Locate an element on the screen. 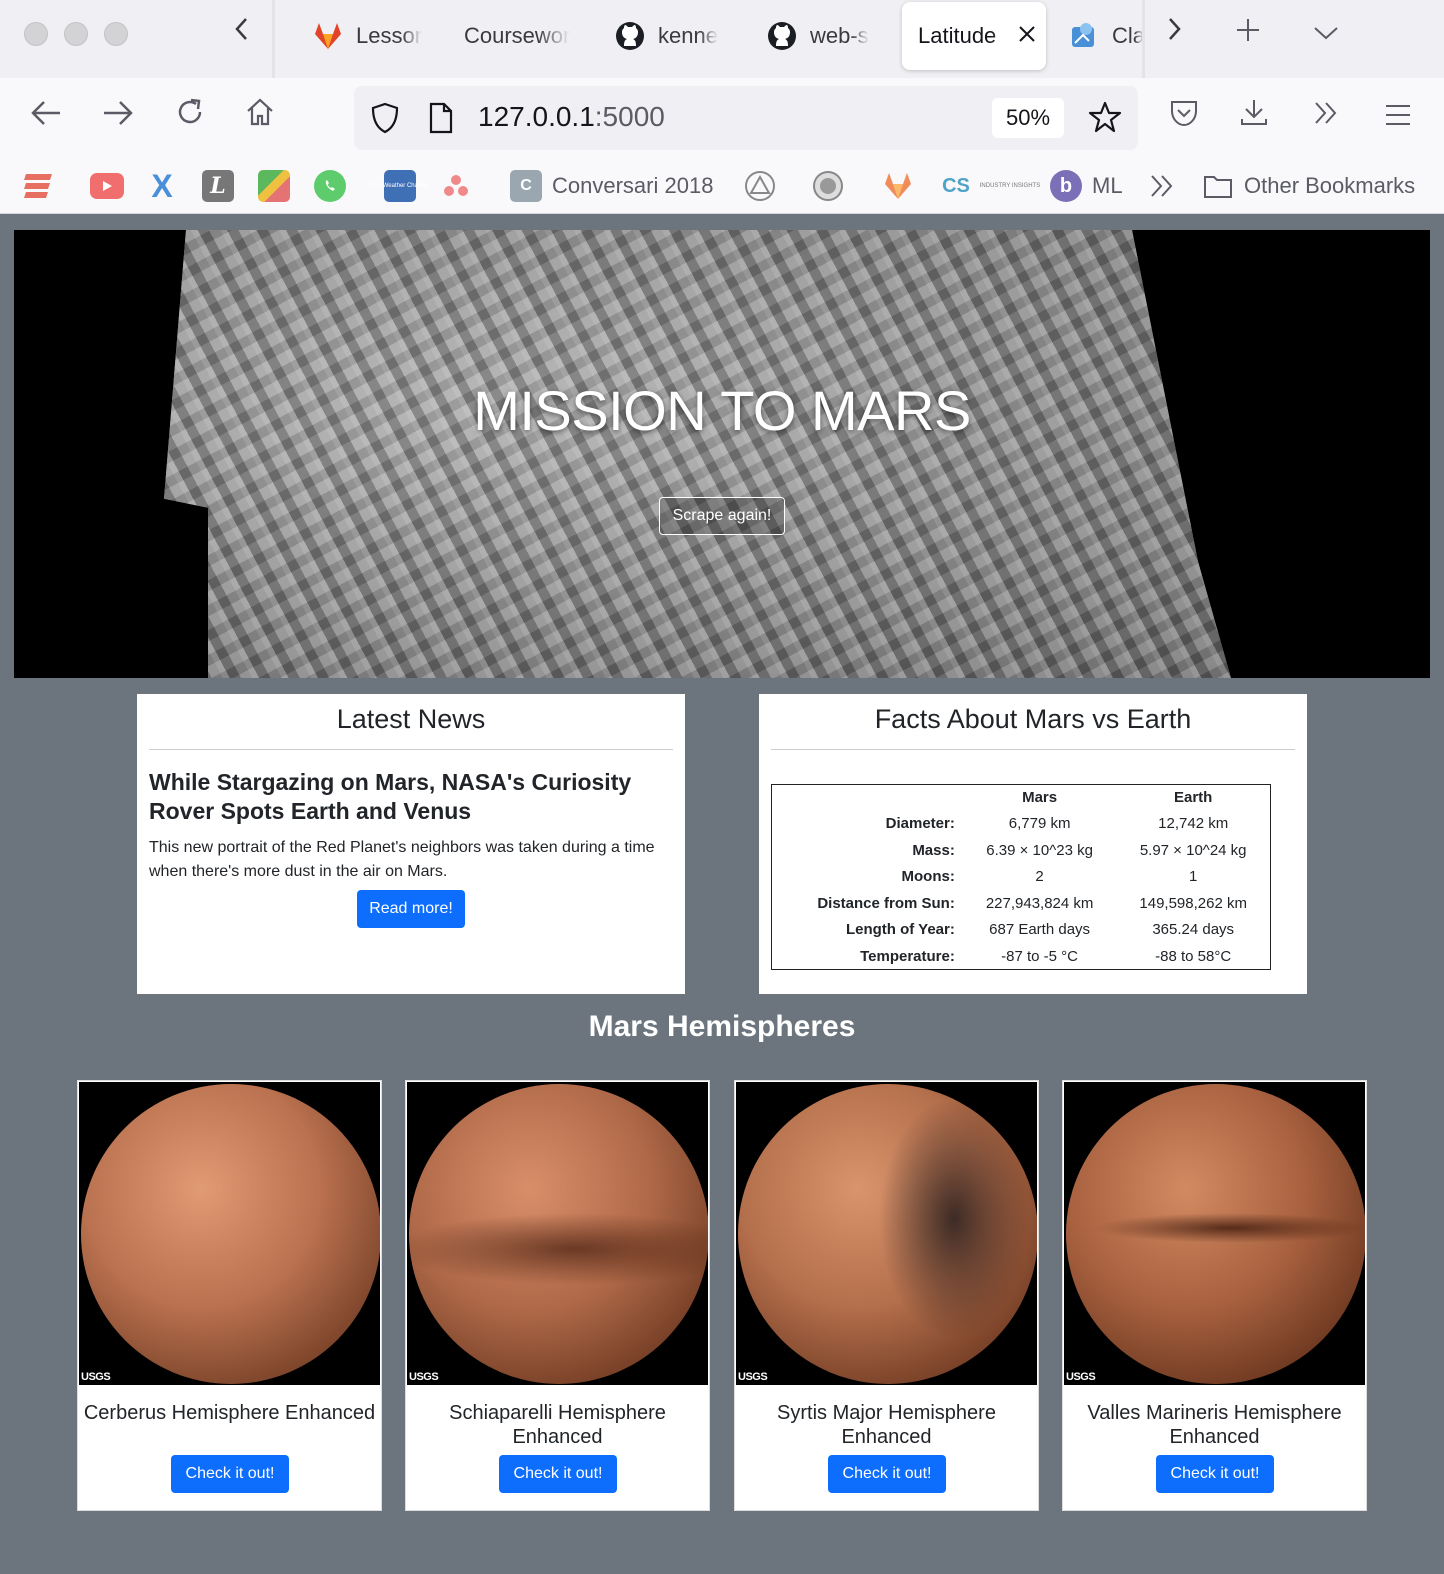 This screenshot has height=1574, width=1444. bookmark-industry-insights: INDUSTRY INSIGHTS is located at coordinates (1010, 186).